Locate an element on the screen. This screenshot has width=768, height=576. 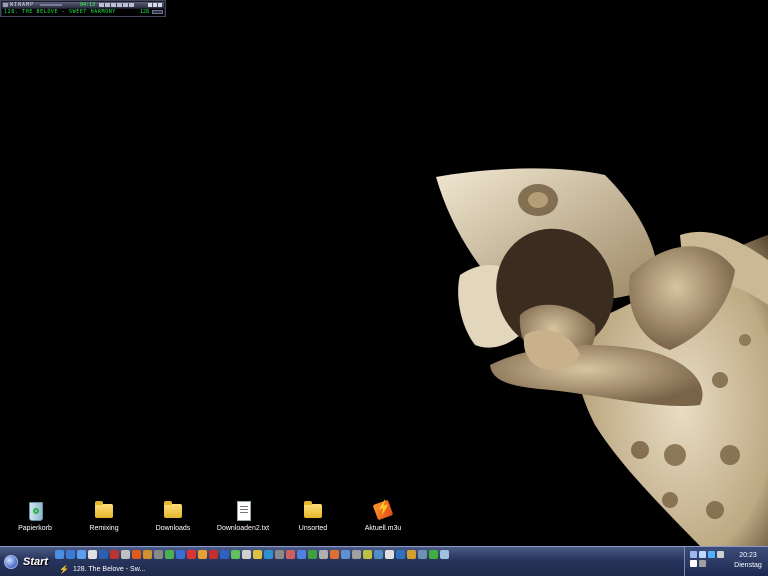
desktop-icon-unsorted: Unsorted is located at coordinates (313, 517).